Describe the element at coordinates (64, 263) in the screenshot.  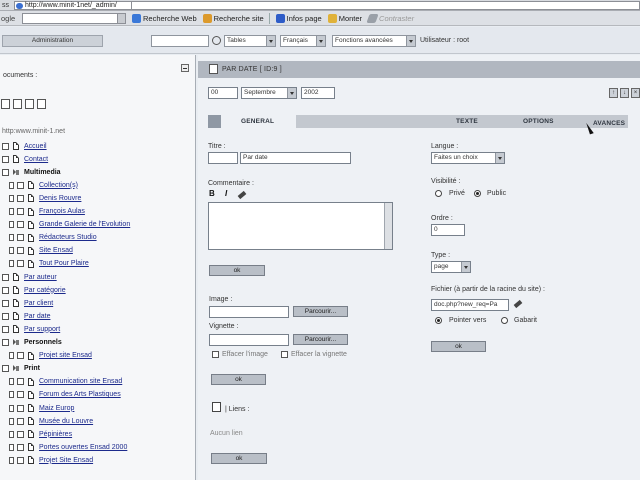
I see `sidebar-item-label: Tout Pour Plaire` at that location.